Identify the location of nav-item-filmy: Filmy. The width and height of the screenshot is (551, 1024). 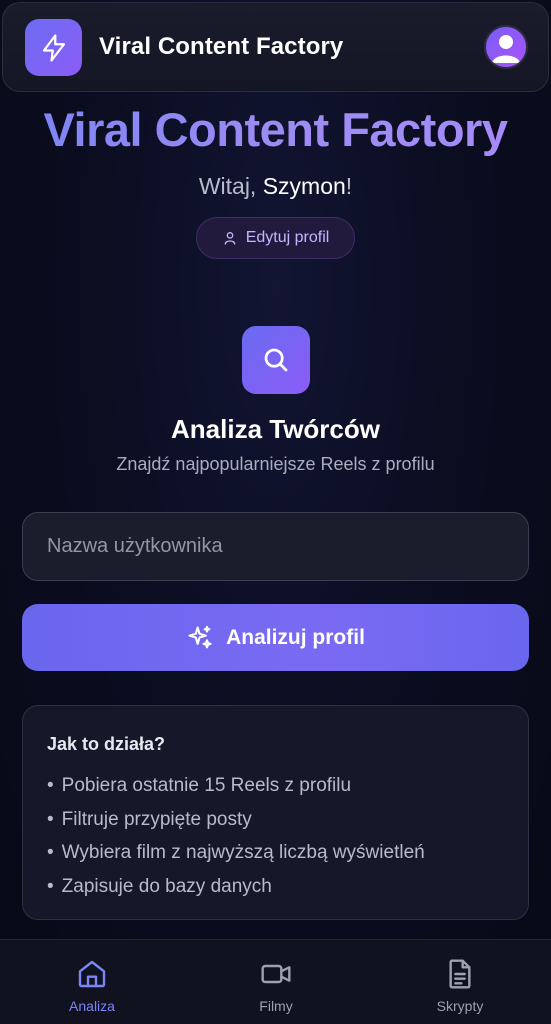
(276, 982).